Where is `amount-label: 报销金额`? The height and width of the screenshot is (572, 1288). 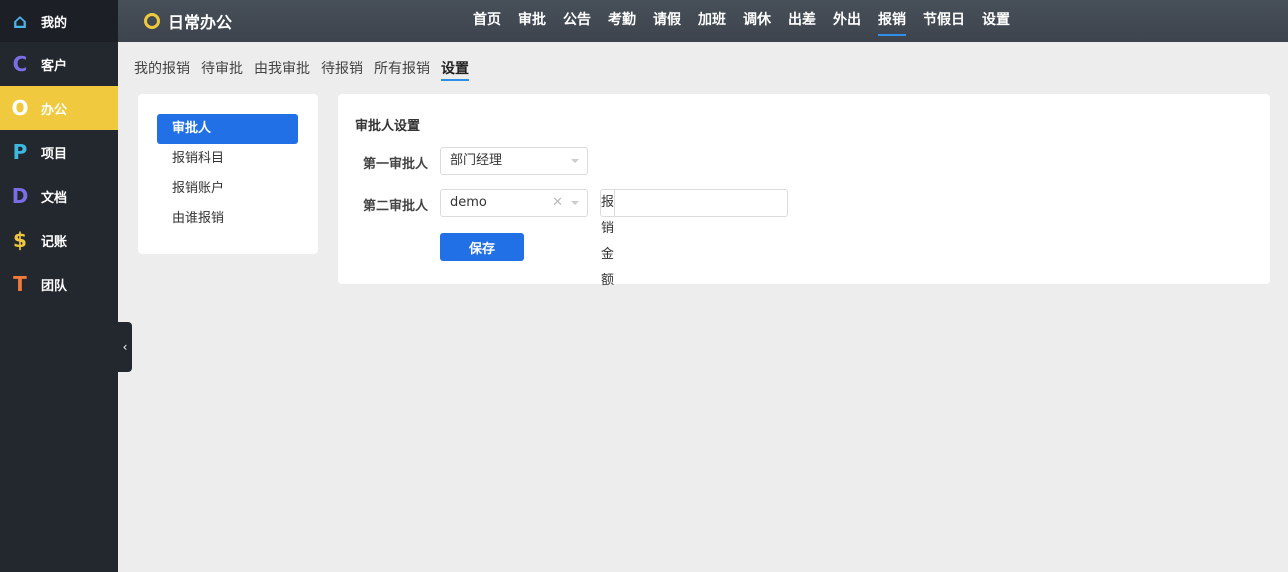
amount-label: 报销金额 is located at coordinates (608, 239).